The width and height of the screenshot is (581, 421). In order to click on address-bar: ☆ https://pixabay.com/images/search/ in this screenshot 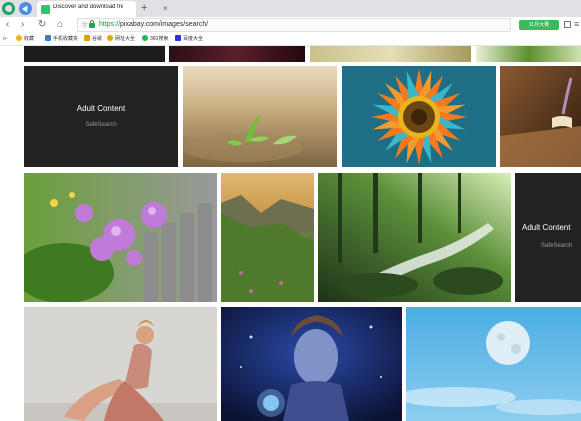, I will do `click(294, 25)`.